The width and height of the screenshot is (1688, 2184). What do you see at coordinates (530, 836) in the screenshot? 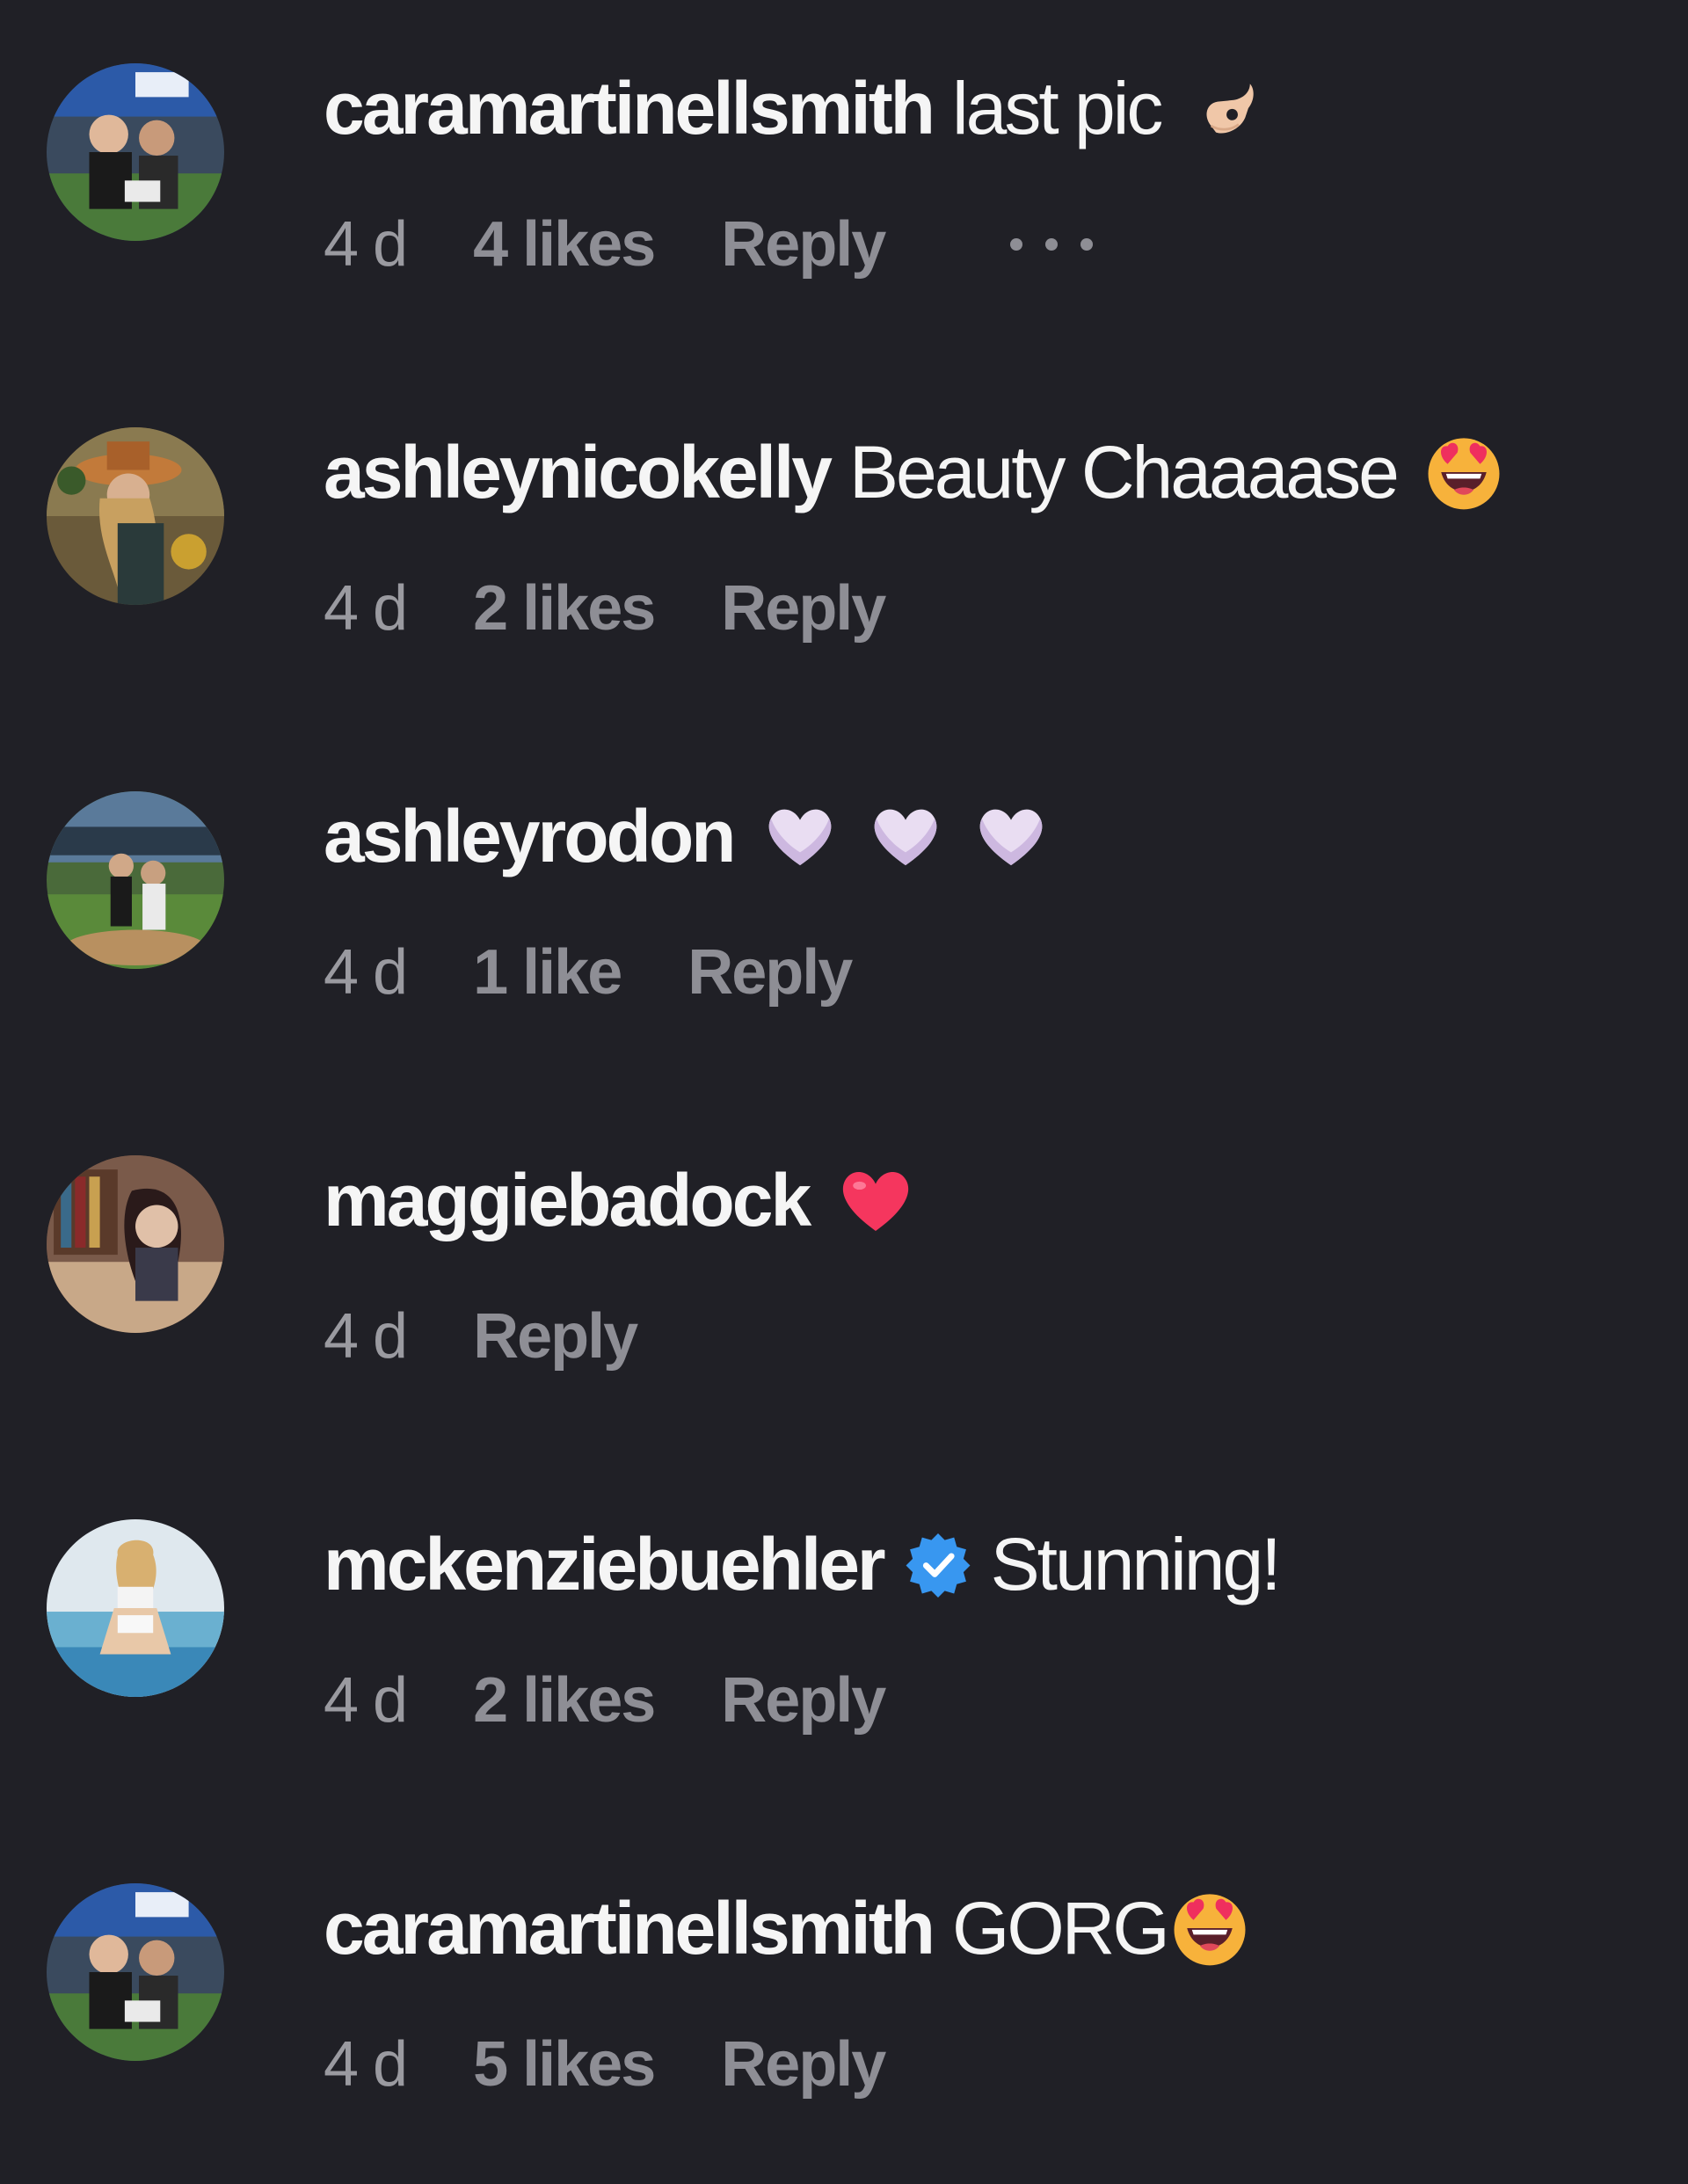
I see `username: ashleyrodon` at bounding box center [530, 836].